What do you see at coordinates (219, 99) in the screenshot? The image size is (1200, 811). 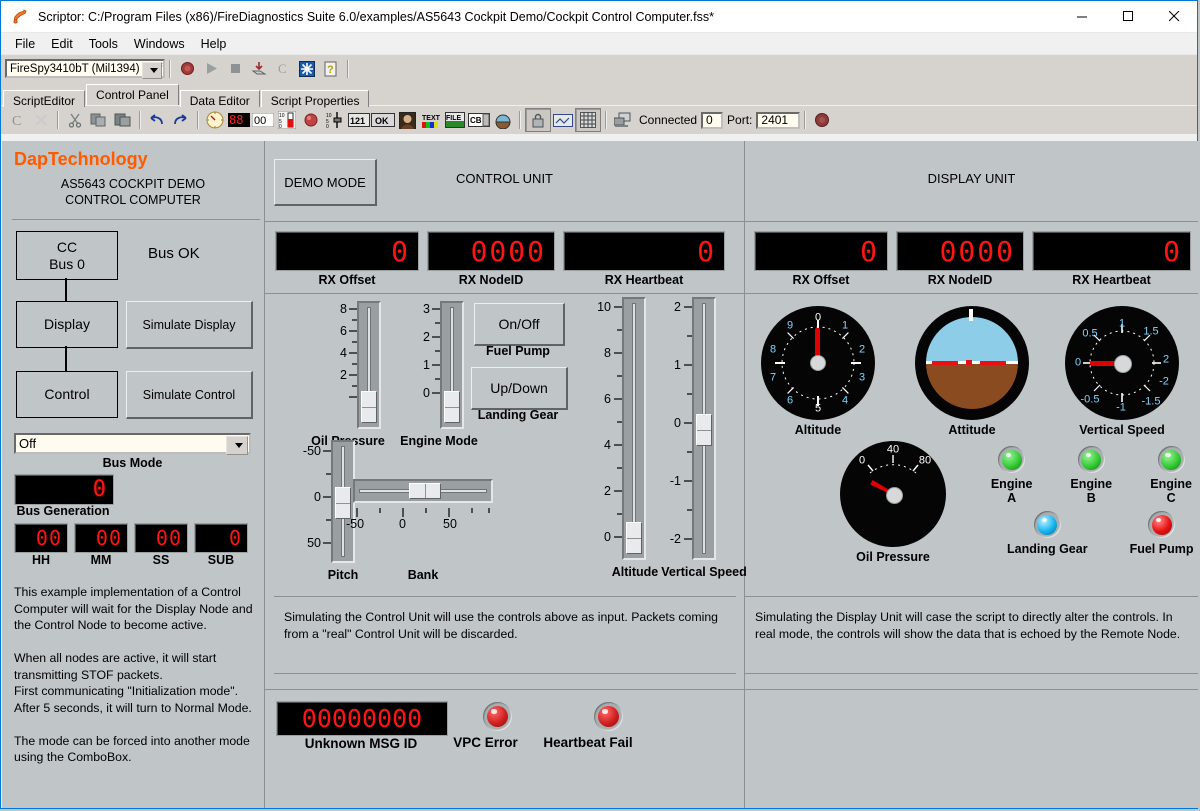 I see `tab-data-editor: Data Editor` at bounding box center [219, 99].